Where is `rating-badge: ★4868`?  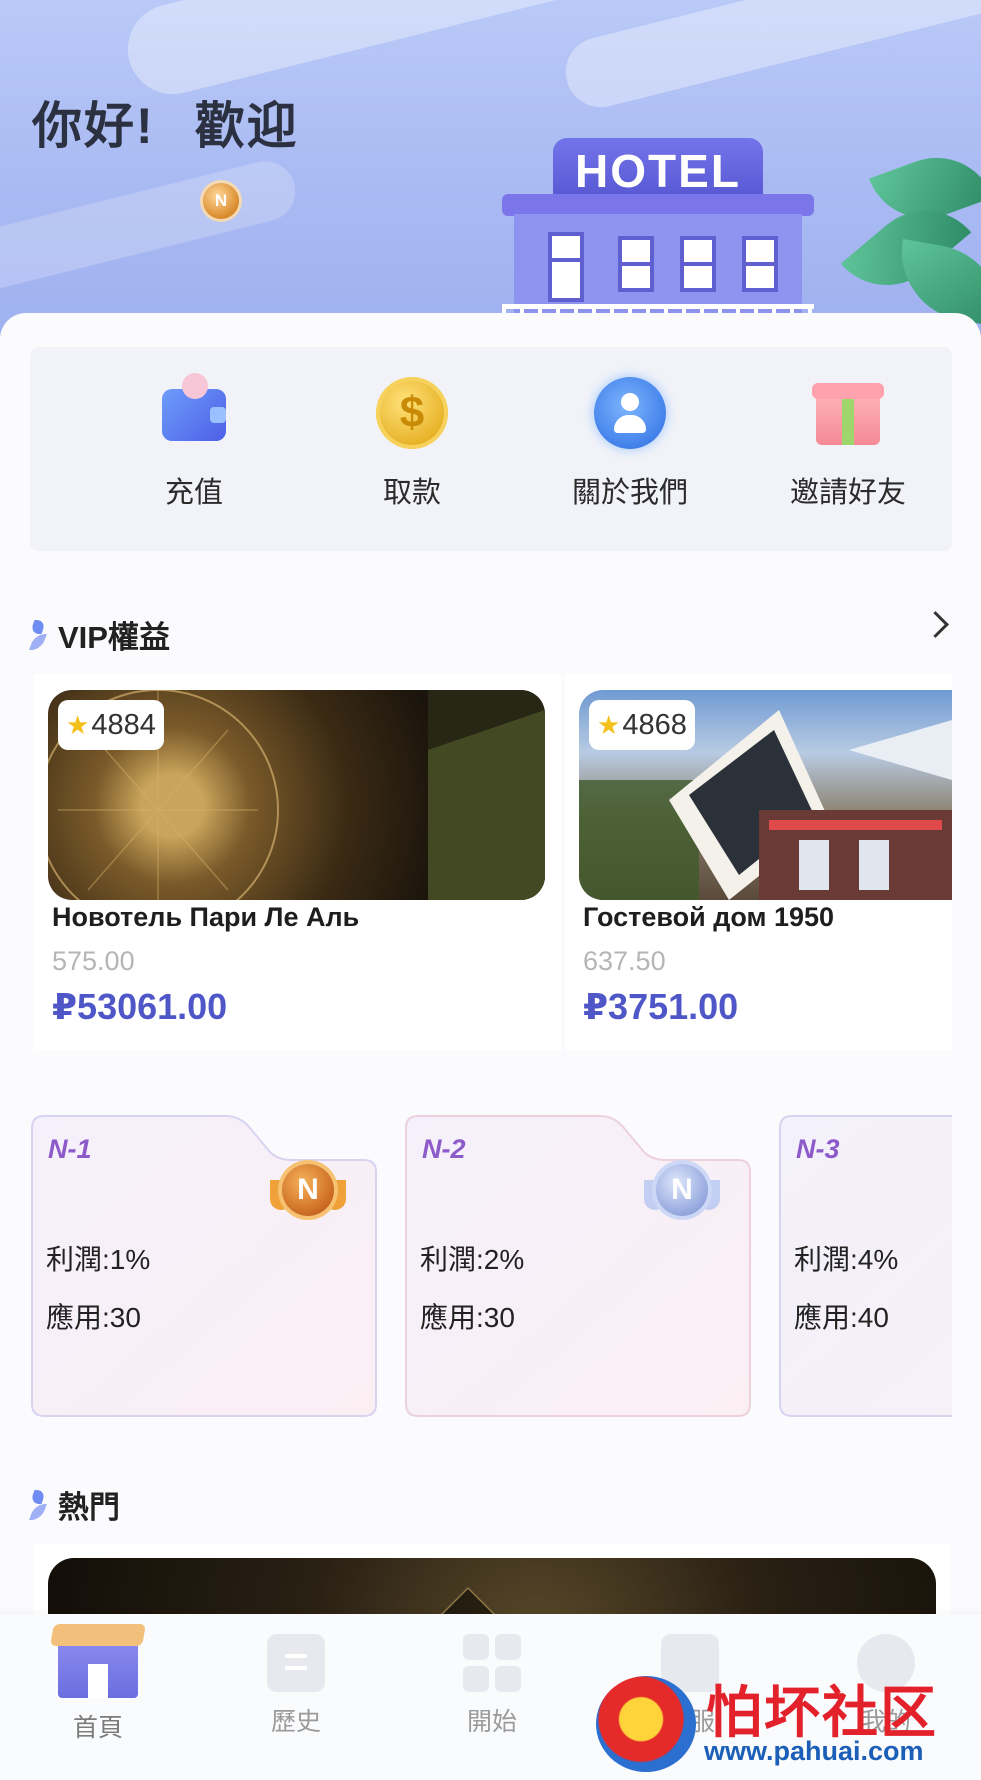 rating-badge: ★4868 is located at coordinates (642, 725).